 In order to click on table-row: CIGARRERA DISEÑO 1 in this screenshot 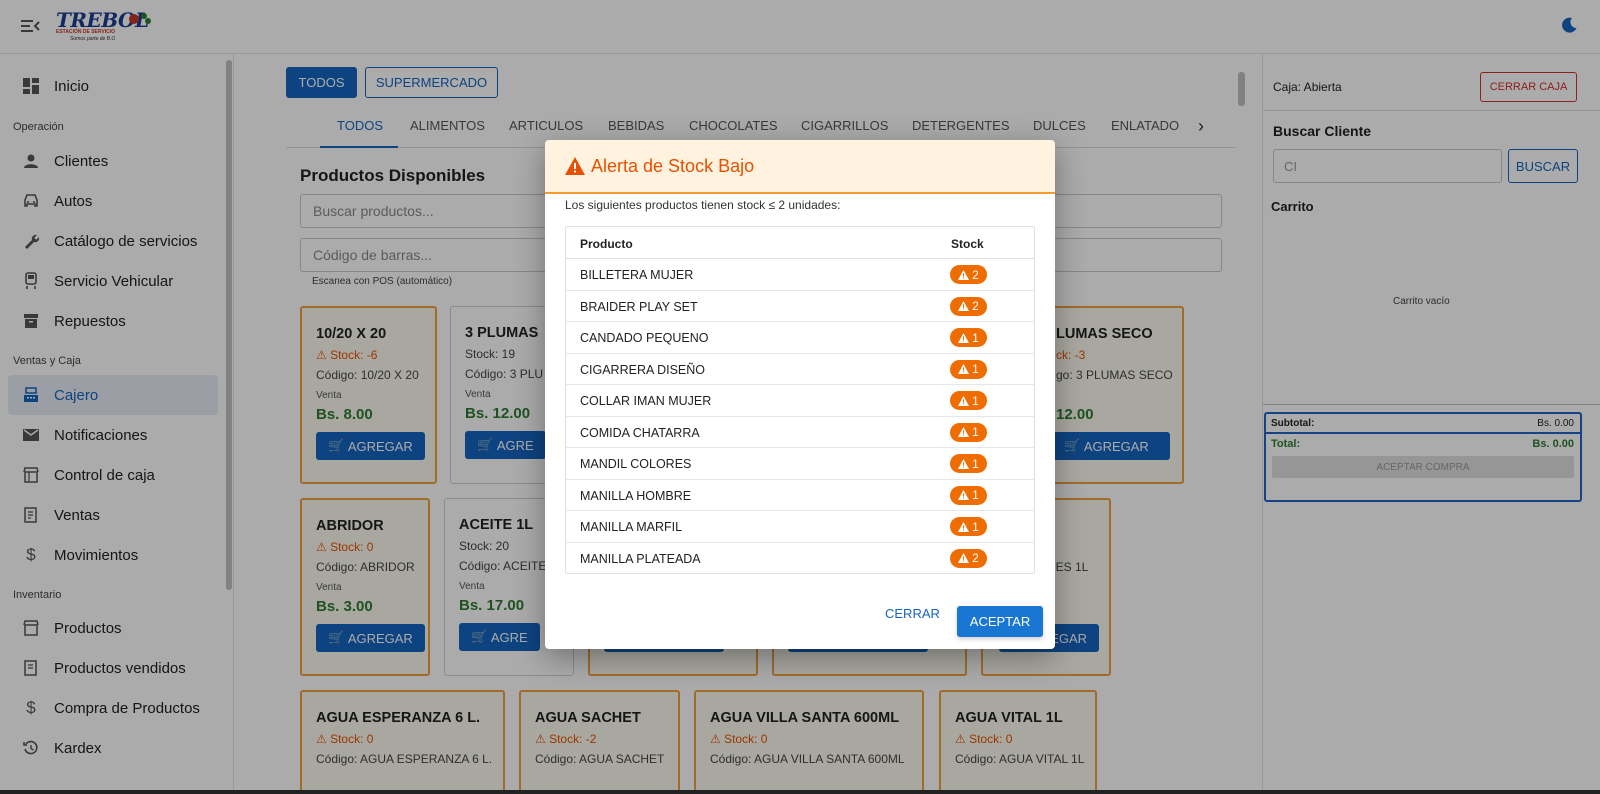, I will do `click(800, 369)`.